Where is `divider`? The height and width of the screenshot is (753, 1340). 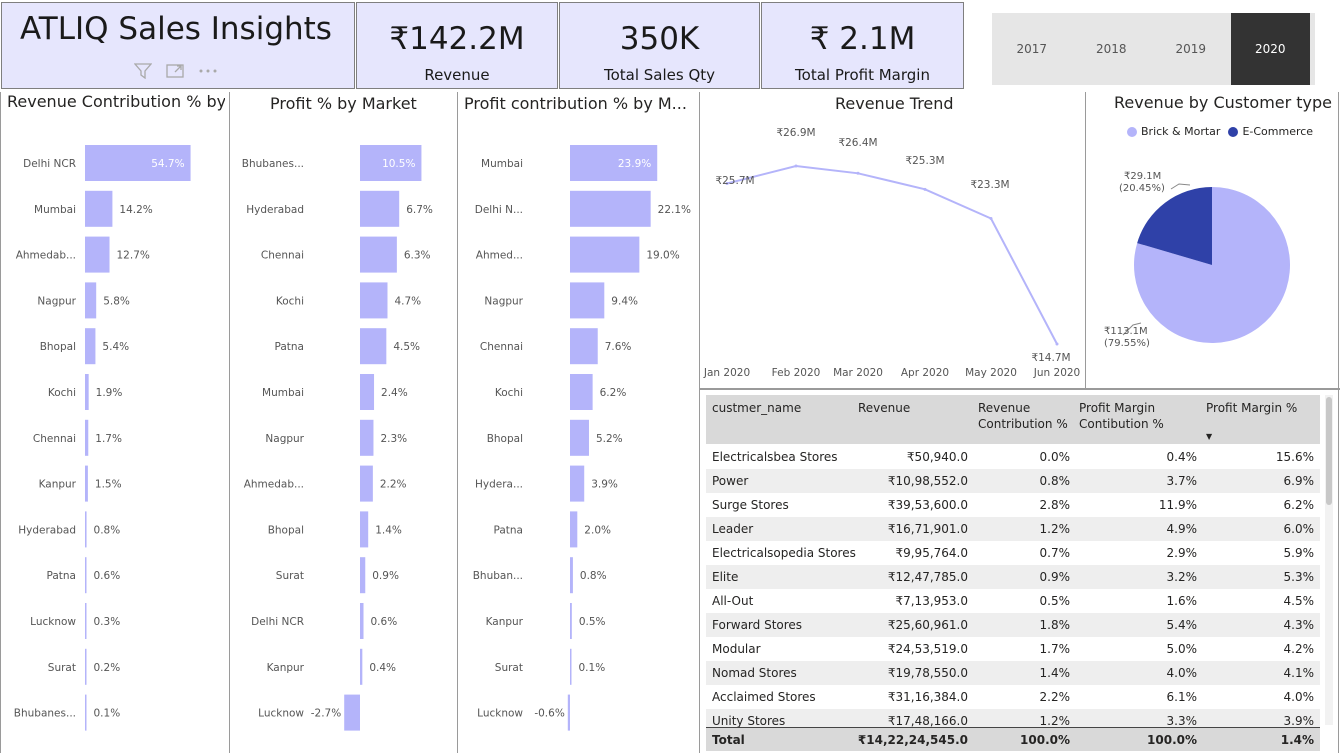 divider is located at coordinates (1020, 389).